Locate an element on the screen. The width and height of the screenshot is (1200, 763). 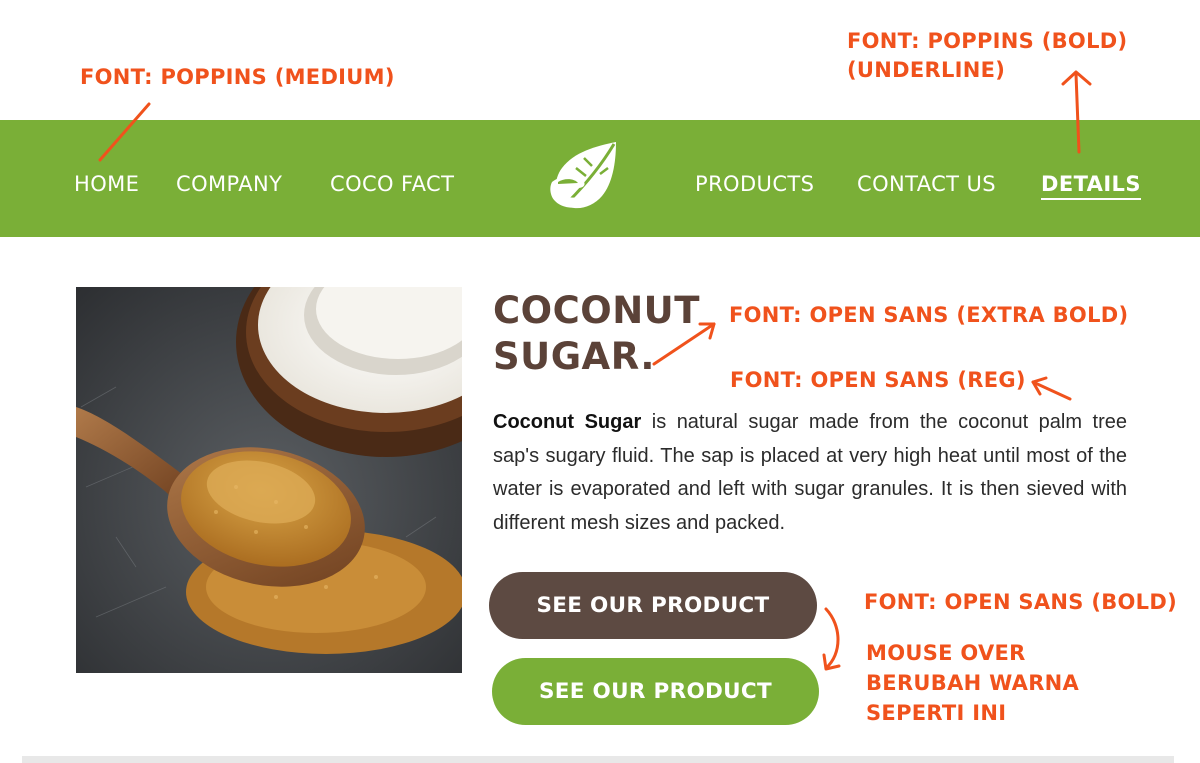
arrow-reg-head is located at coordinates (1039, 386).